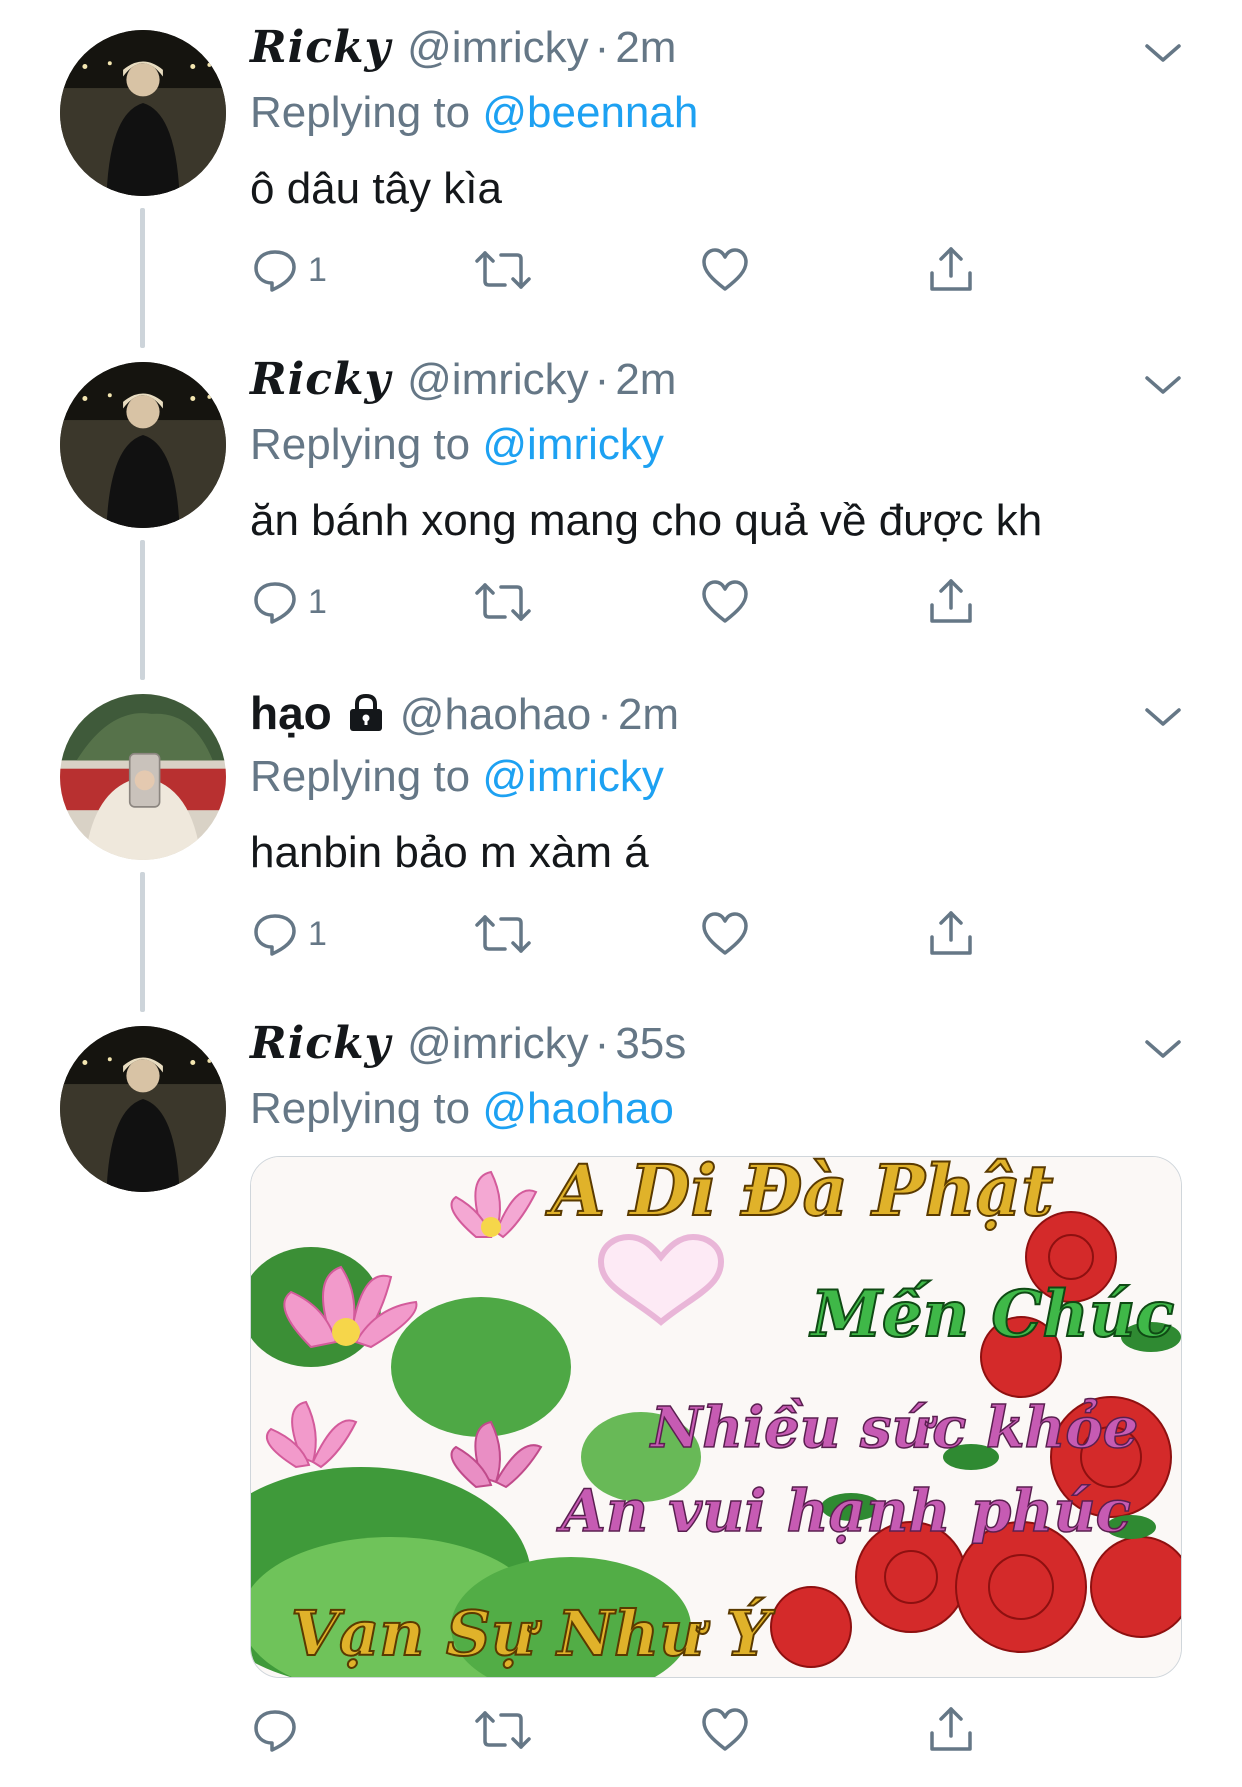  I want to click on replying-to-link: @haohao, so click(578, 1108).